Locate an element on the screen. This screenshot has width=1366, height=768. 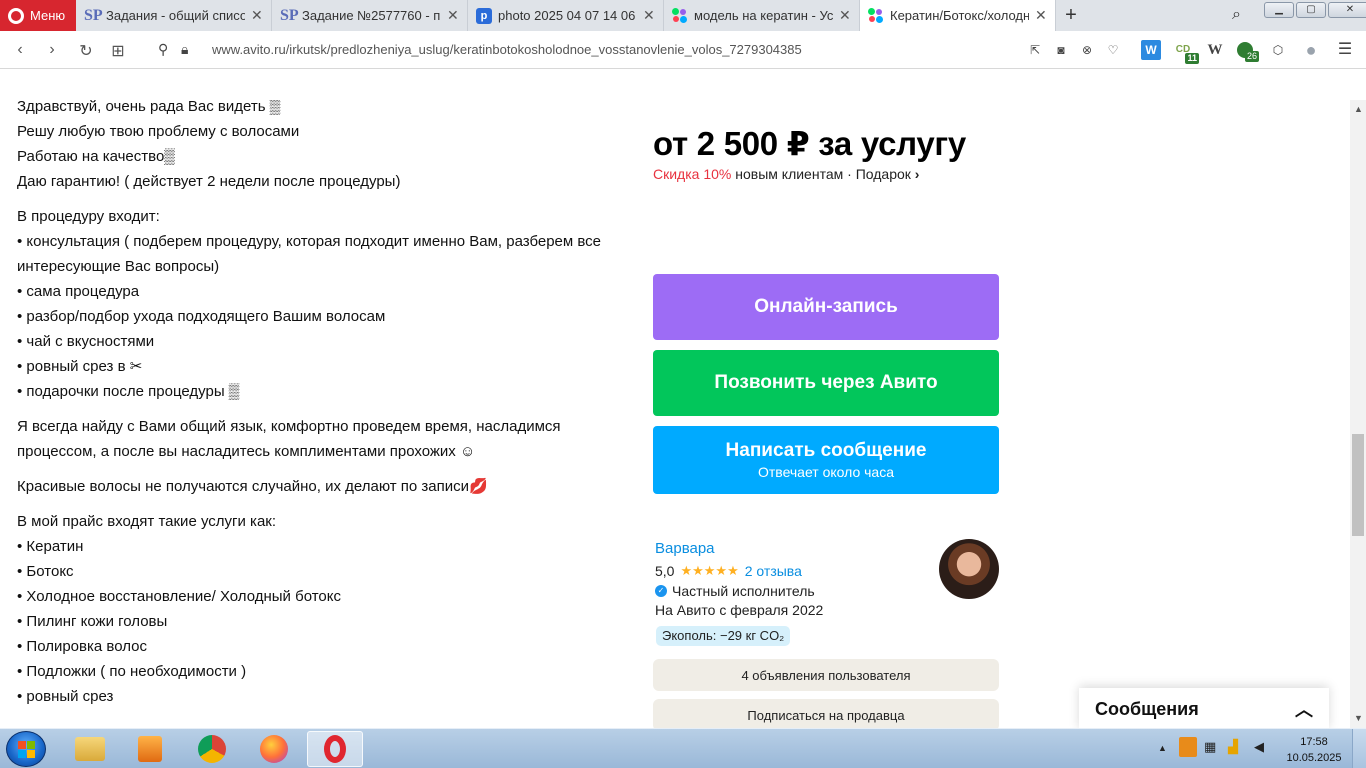
tab-1: SP Задания - общий список з ✕ is located at coordinates (174, 15).